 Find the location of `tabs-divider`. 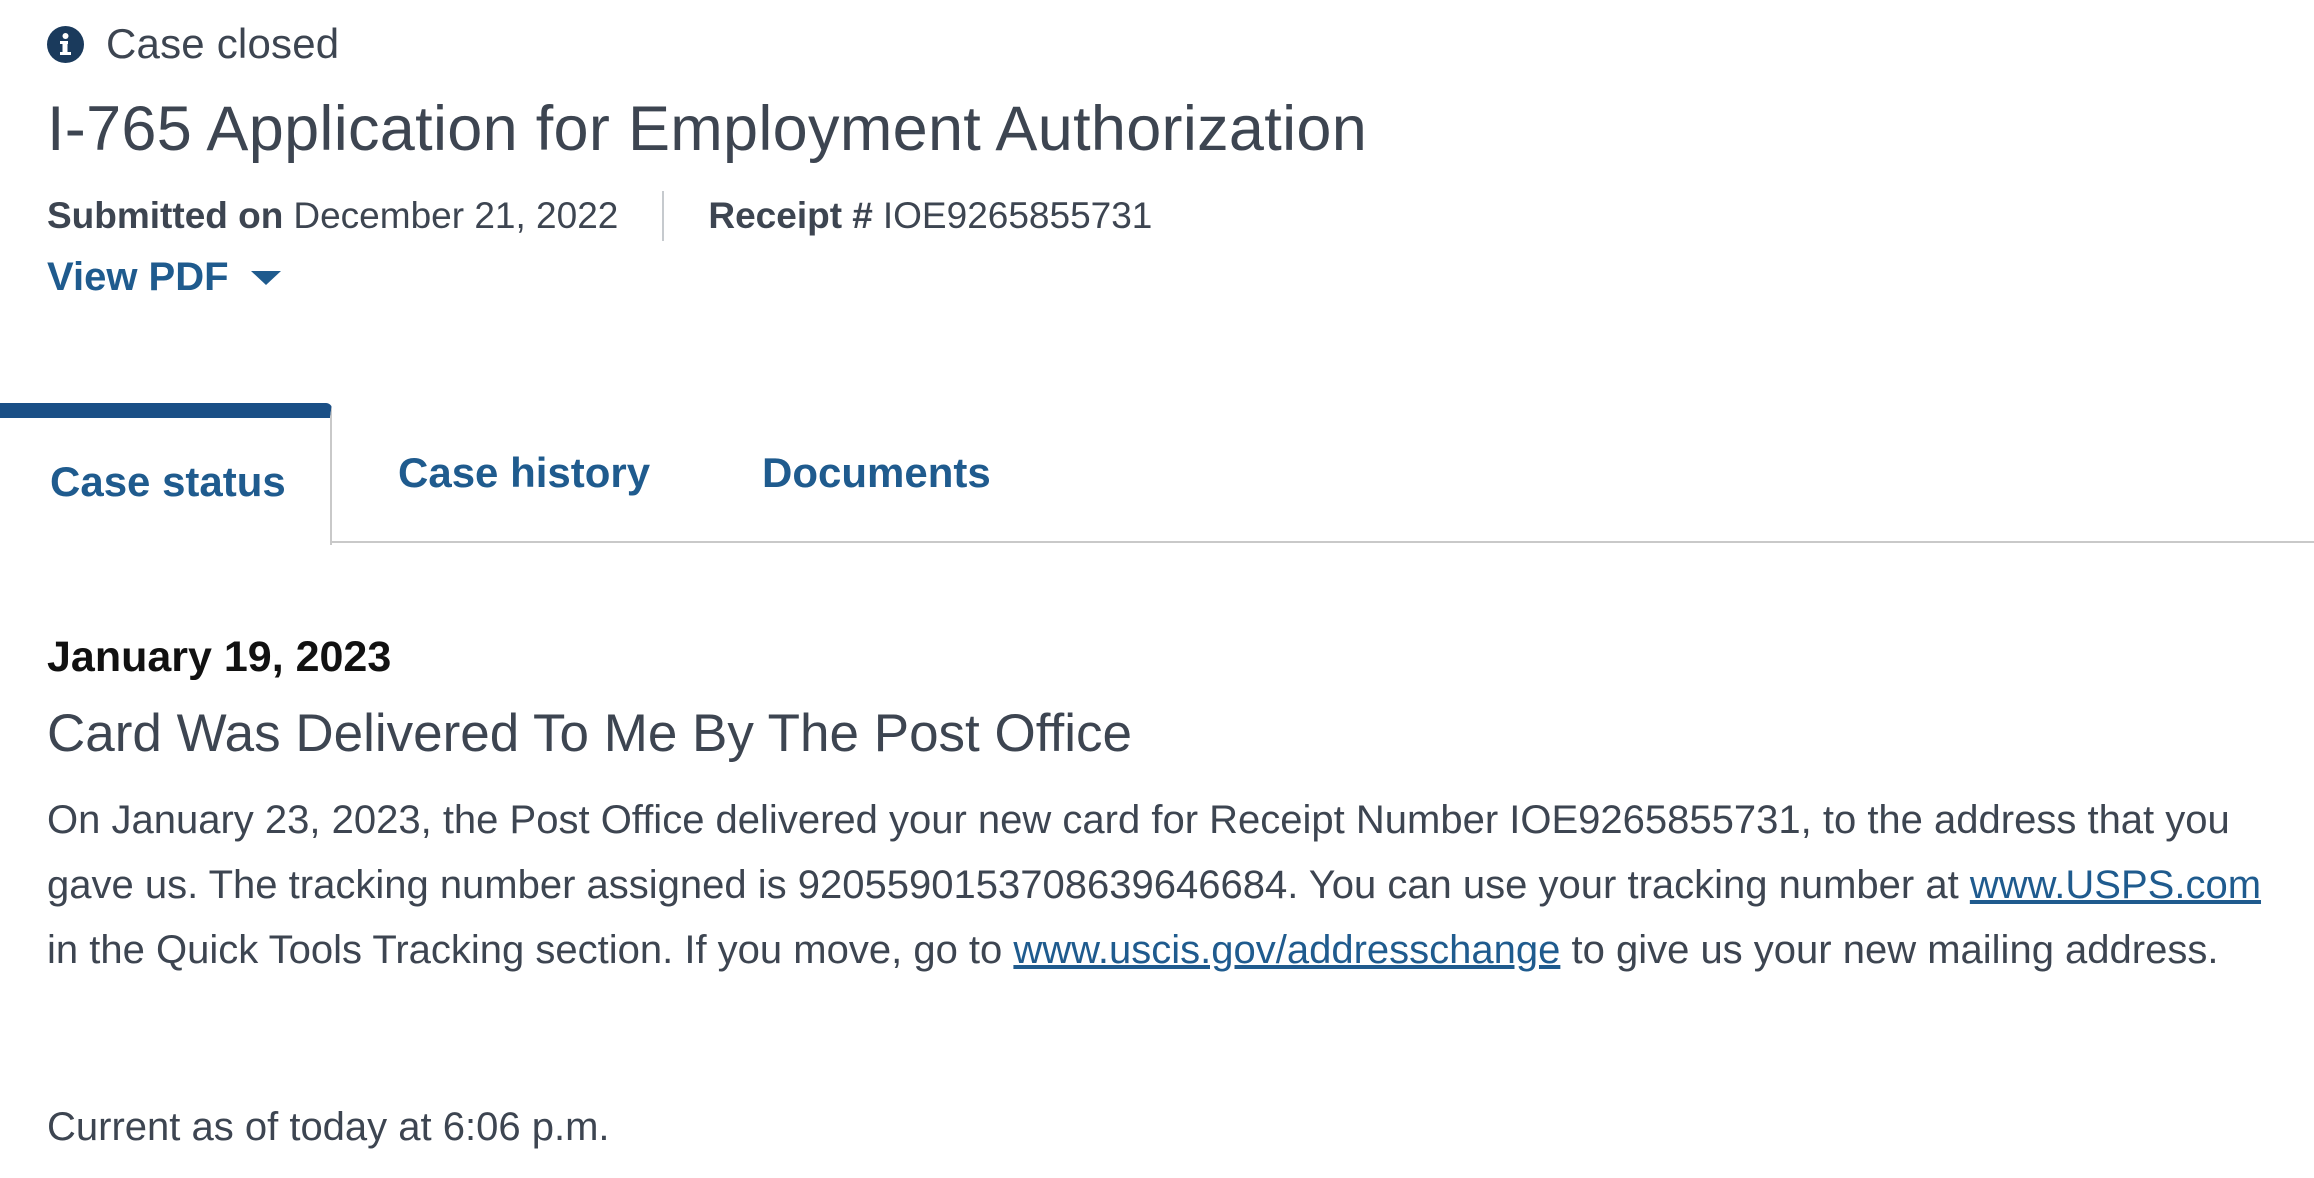

tabs-divider is located at coordinates (1157, 542).